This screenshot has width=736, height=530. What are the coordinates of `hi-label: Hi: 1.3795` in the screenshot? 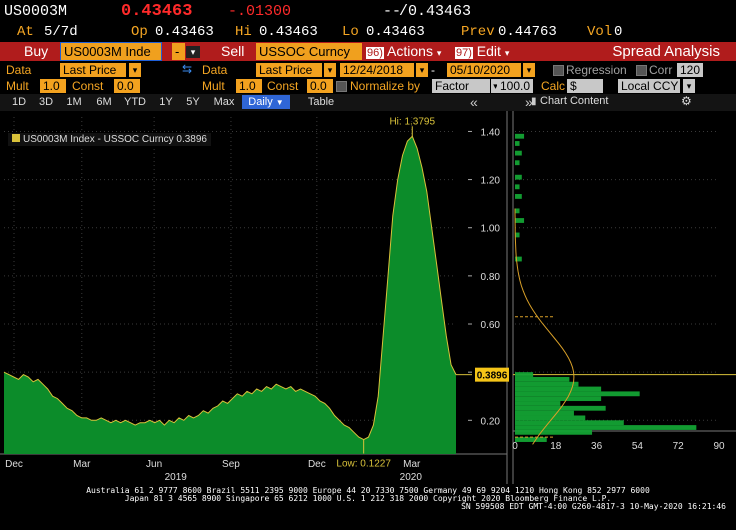 It's located at (412, 121).